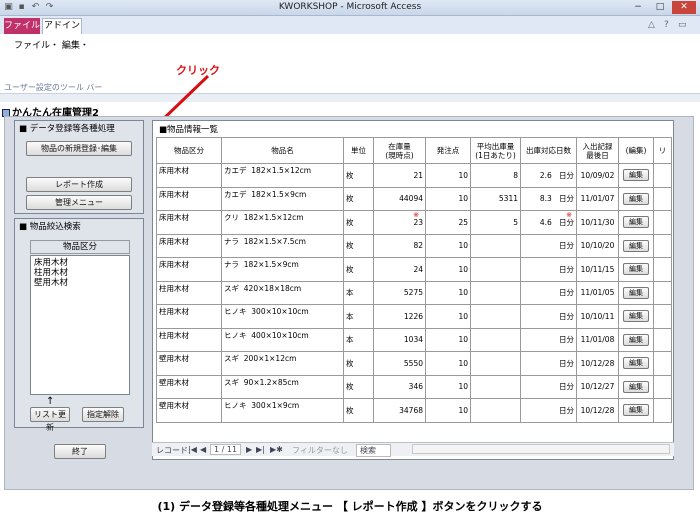  I want to click on table-panel-title: ■物品情報一覧, so click(189, 130).